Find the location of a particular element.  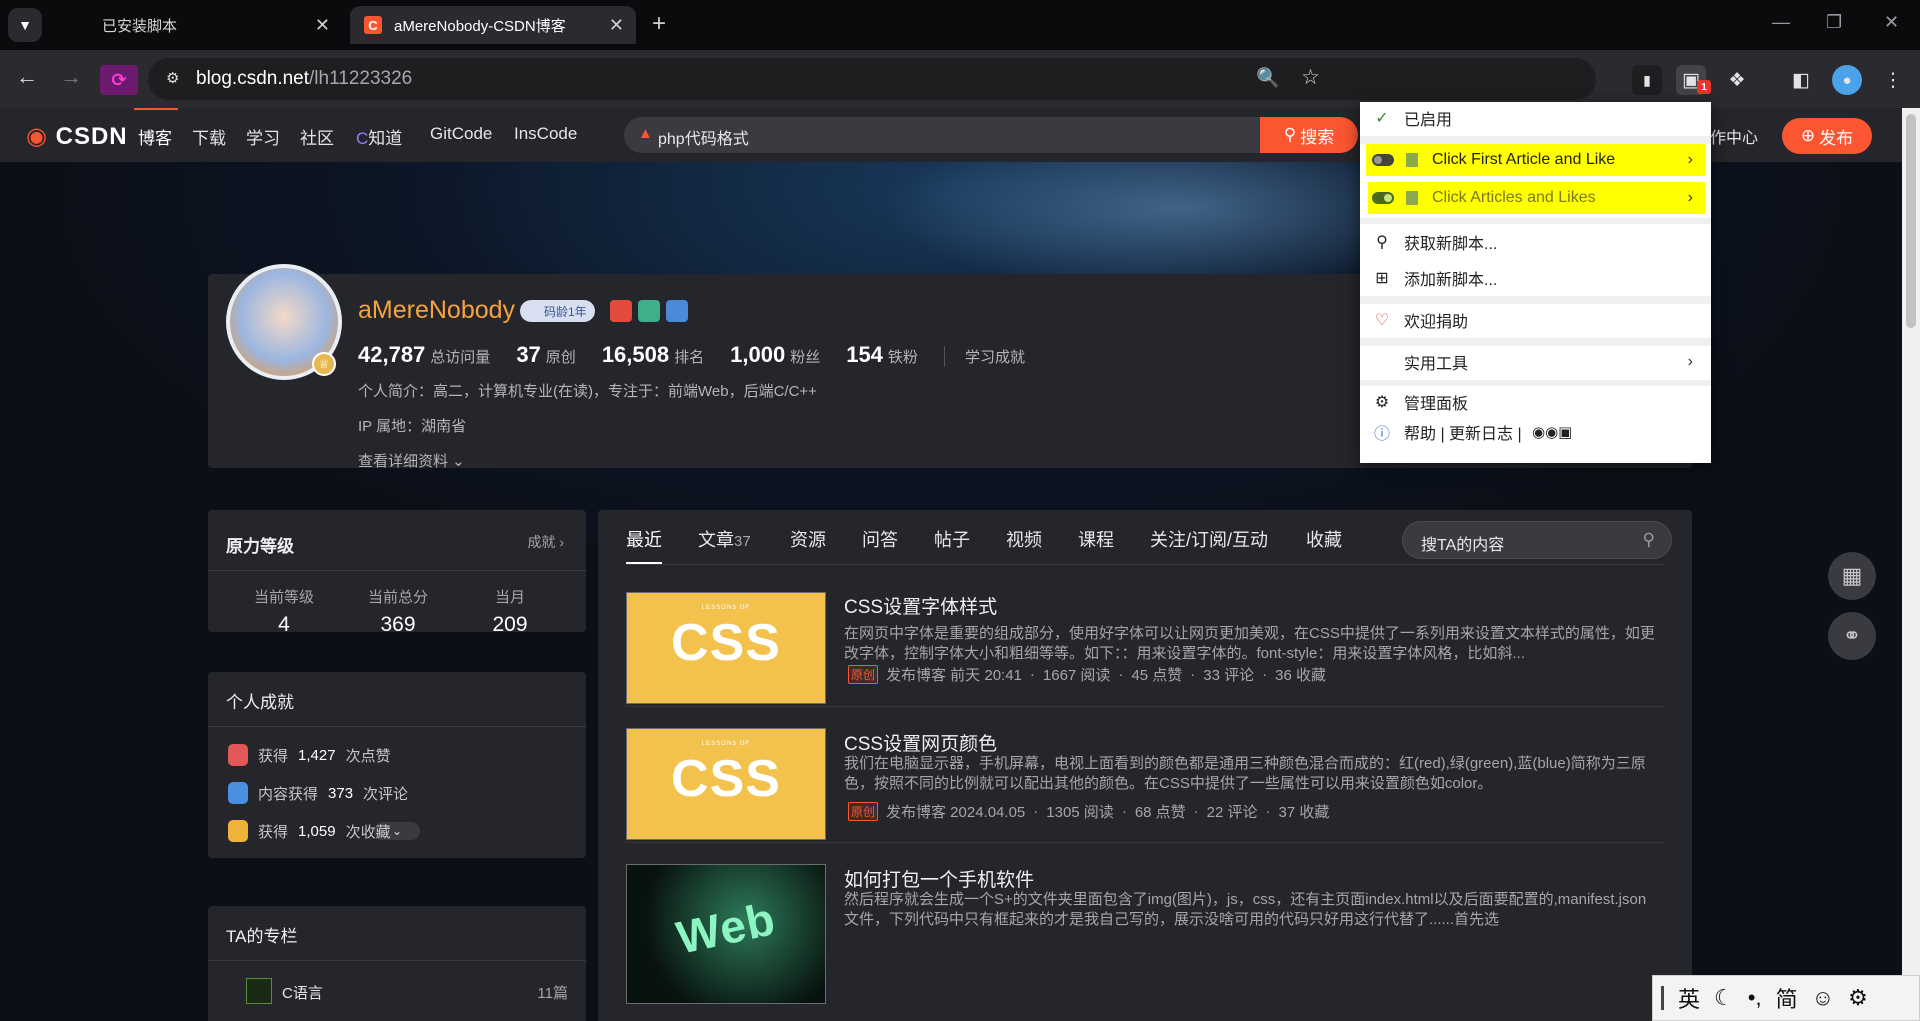

column-name: C语言 is located at coordinates (302, 992).